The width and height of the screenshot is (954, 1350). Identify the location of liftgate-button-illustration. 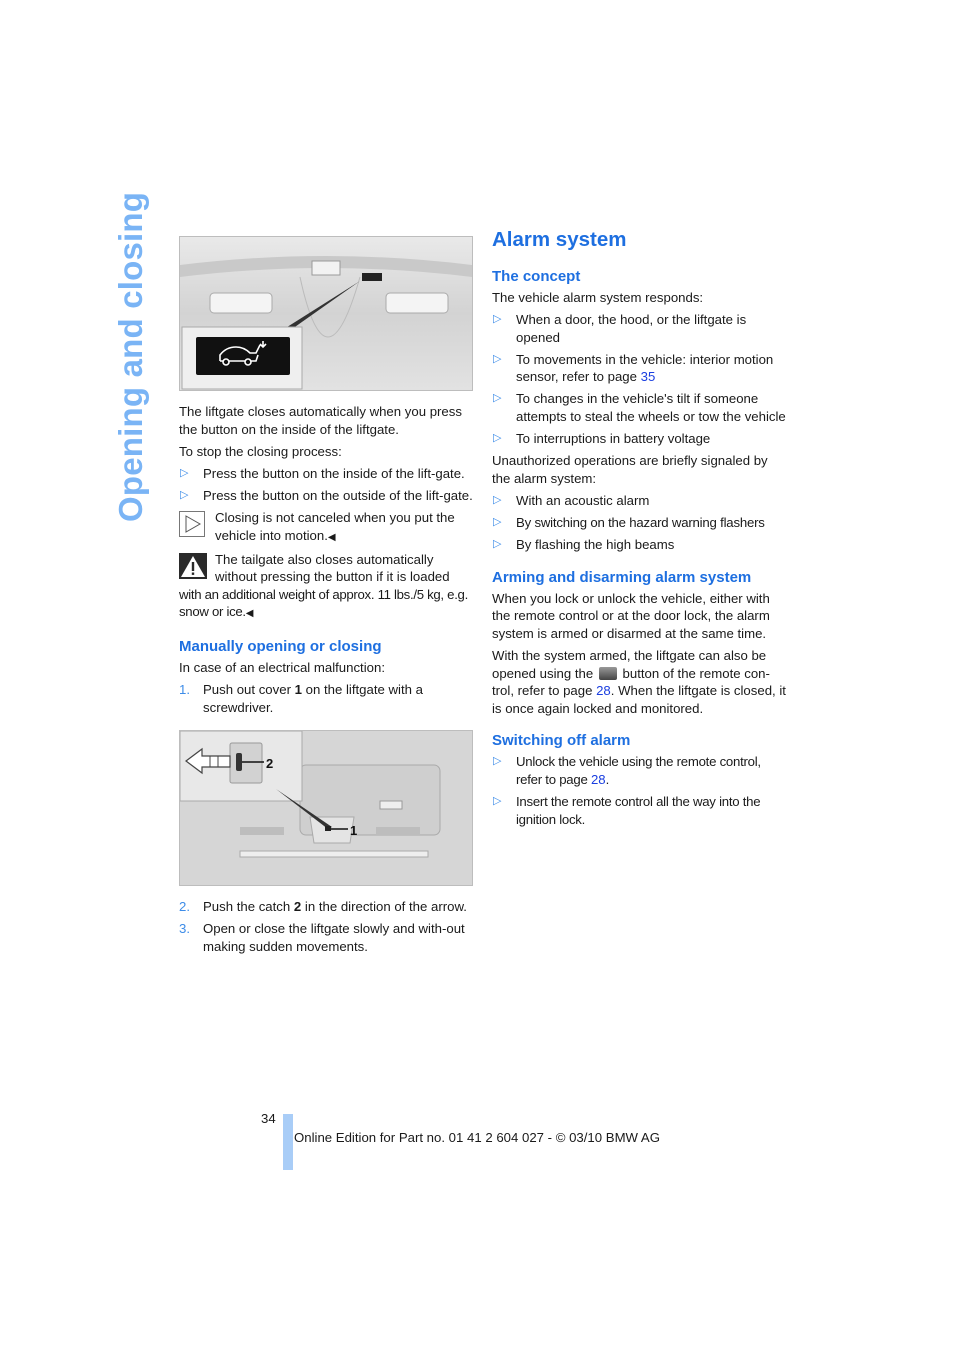
(326, 313).